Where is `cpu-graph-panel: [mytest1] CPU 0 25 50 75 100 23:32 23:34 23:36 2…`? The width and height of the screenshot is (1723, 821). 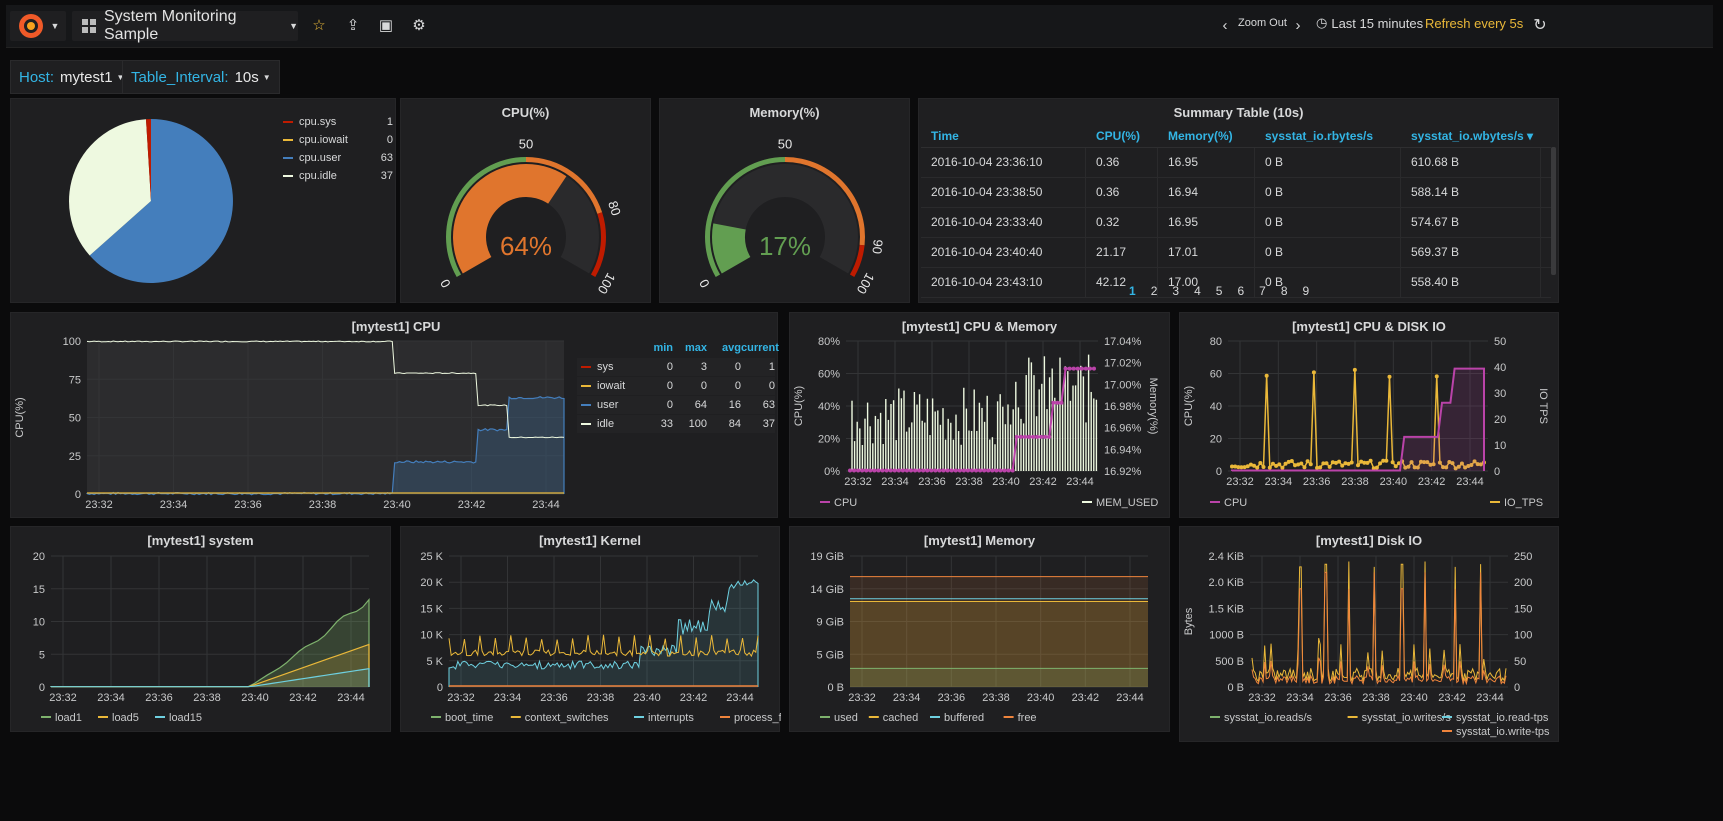
cpu-graph-panel: [mytest1] CPU 0 25 50 75 100 23:32 23:34 23:36 2… is located at coordinates (394, 415).